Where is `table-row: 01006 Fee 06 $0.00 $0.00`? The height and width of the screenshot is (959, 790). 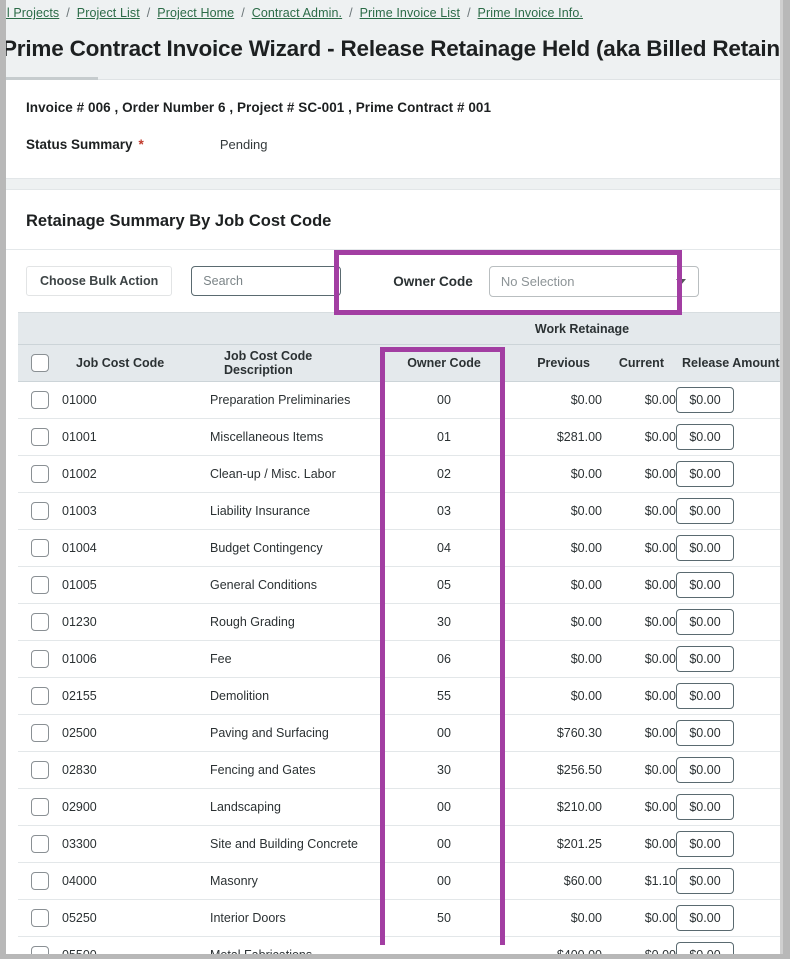
table-row: 01006 Fee 06 $0.00 $0.00 is located at coordinates (400, 659).